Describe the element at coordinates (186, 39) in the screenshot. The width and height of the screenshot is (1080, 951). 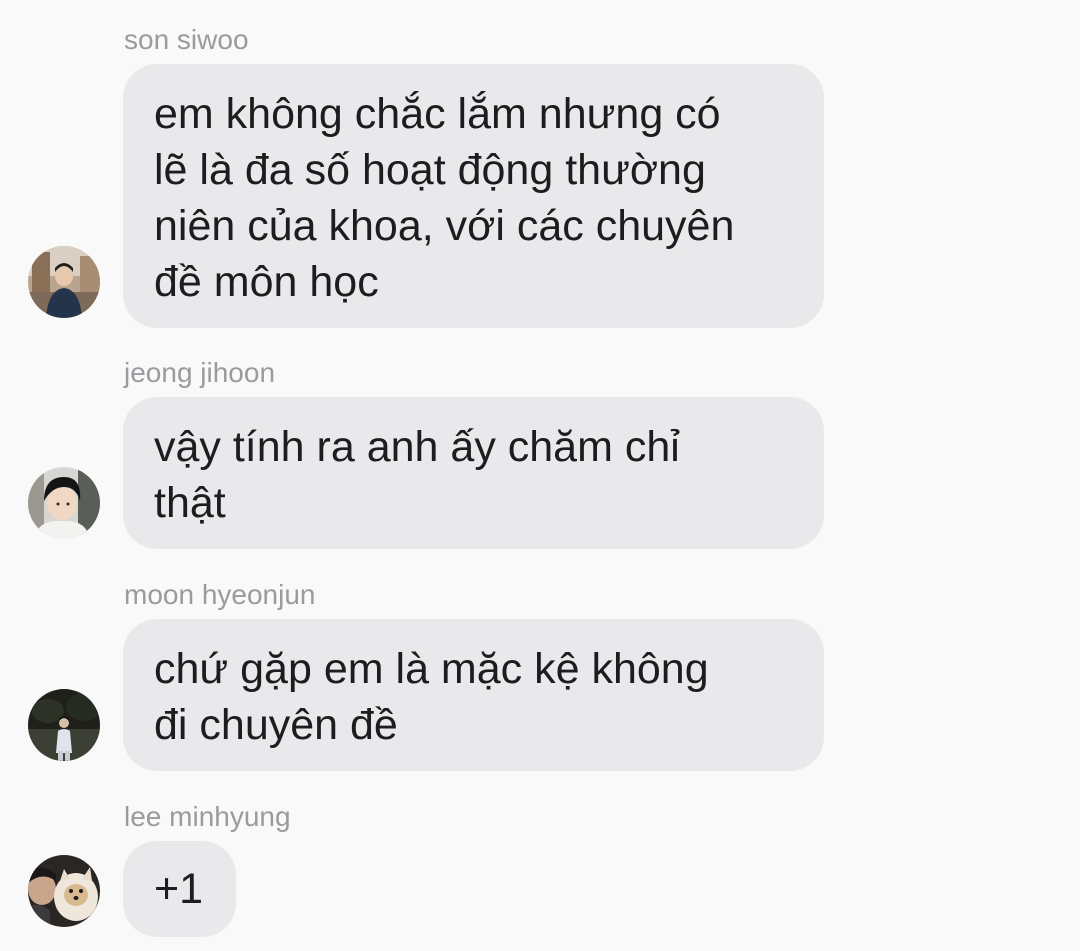
I see `sender-name: son siwoo` at that location.